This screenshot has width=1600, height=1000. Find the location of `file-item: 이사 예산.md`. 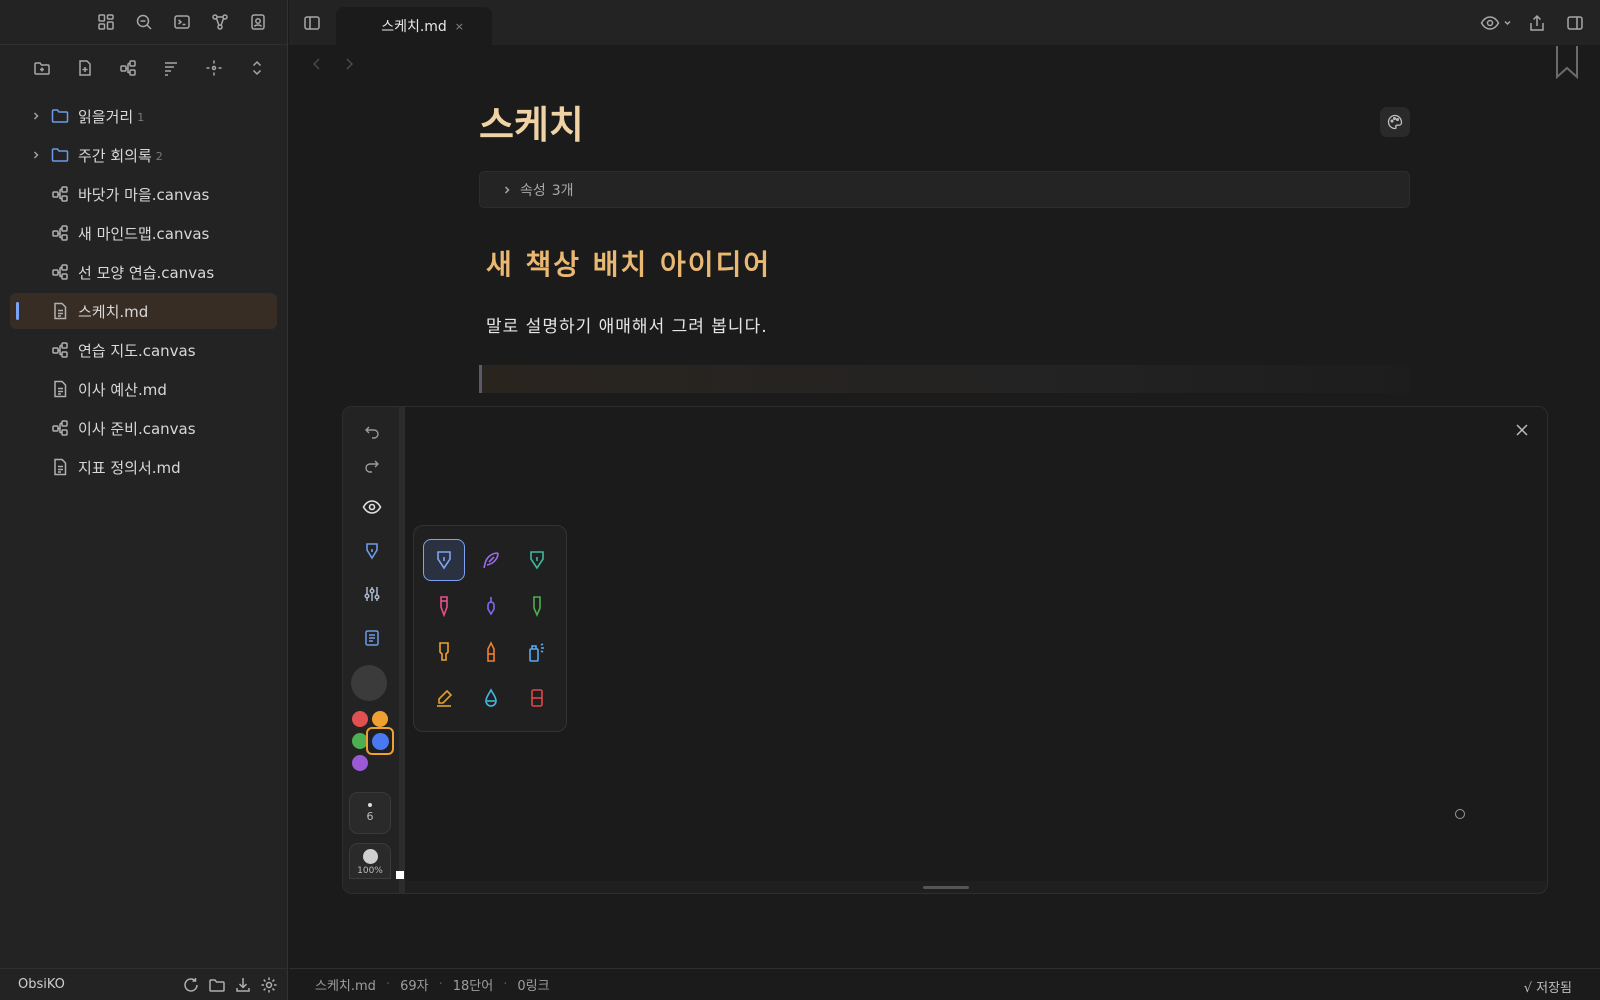

file-item: 이사 예산.md is located at coordinates (143, 389).